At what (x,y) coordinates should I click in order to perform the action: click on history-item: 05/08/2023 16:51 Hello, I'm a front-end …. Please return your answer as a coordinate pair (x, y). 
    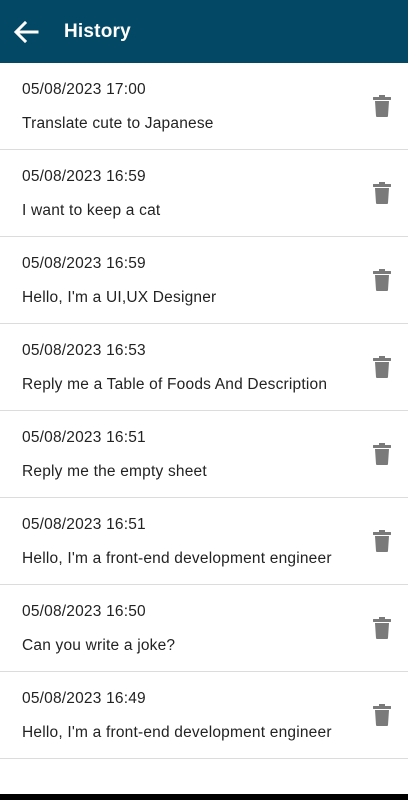
    Looking at the image, I should click on (204, 541).